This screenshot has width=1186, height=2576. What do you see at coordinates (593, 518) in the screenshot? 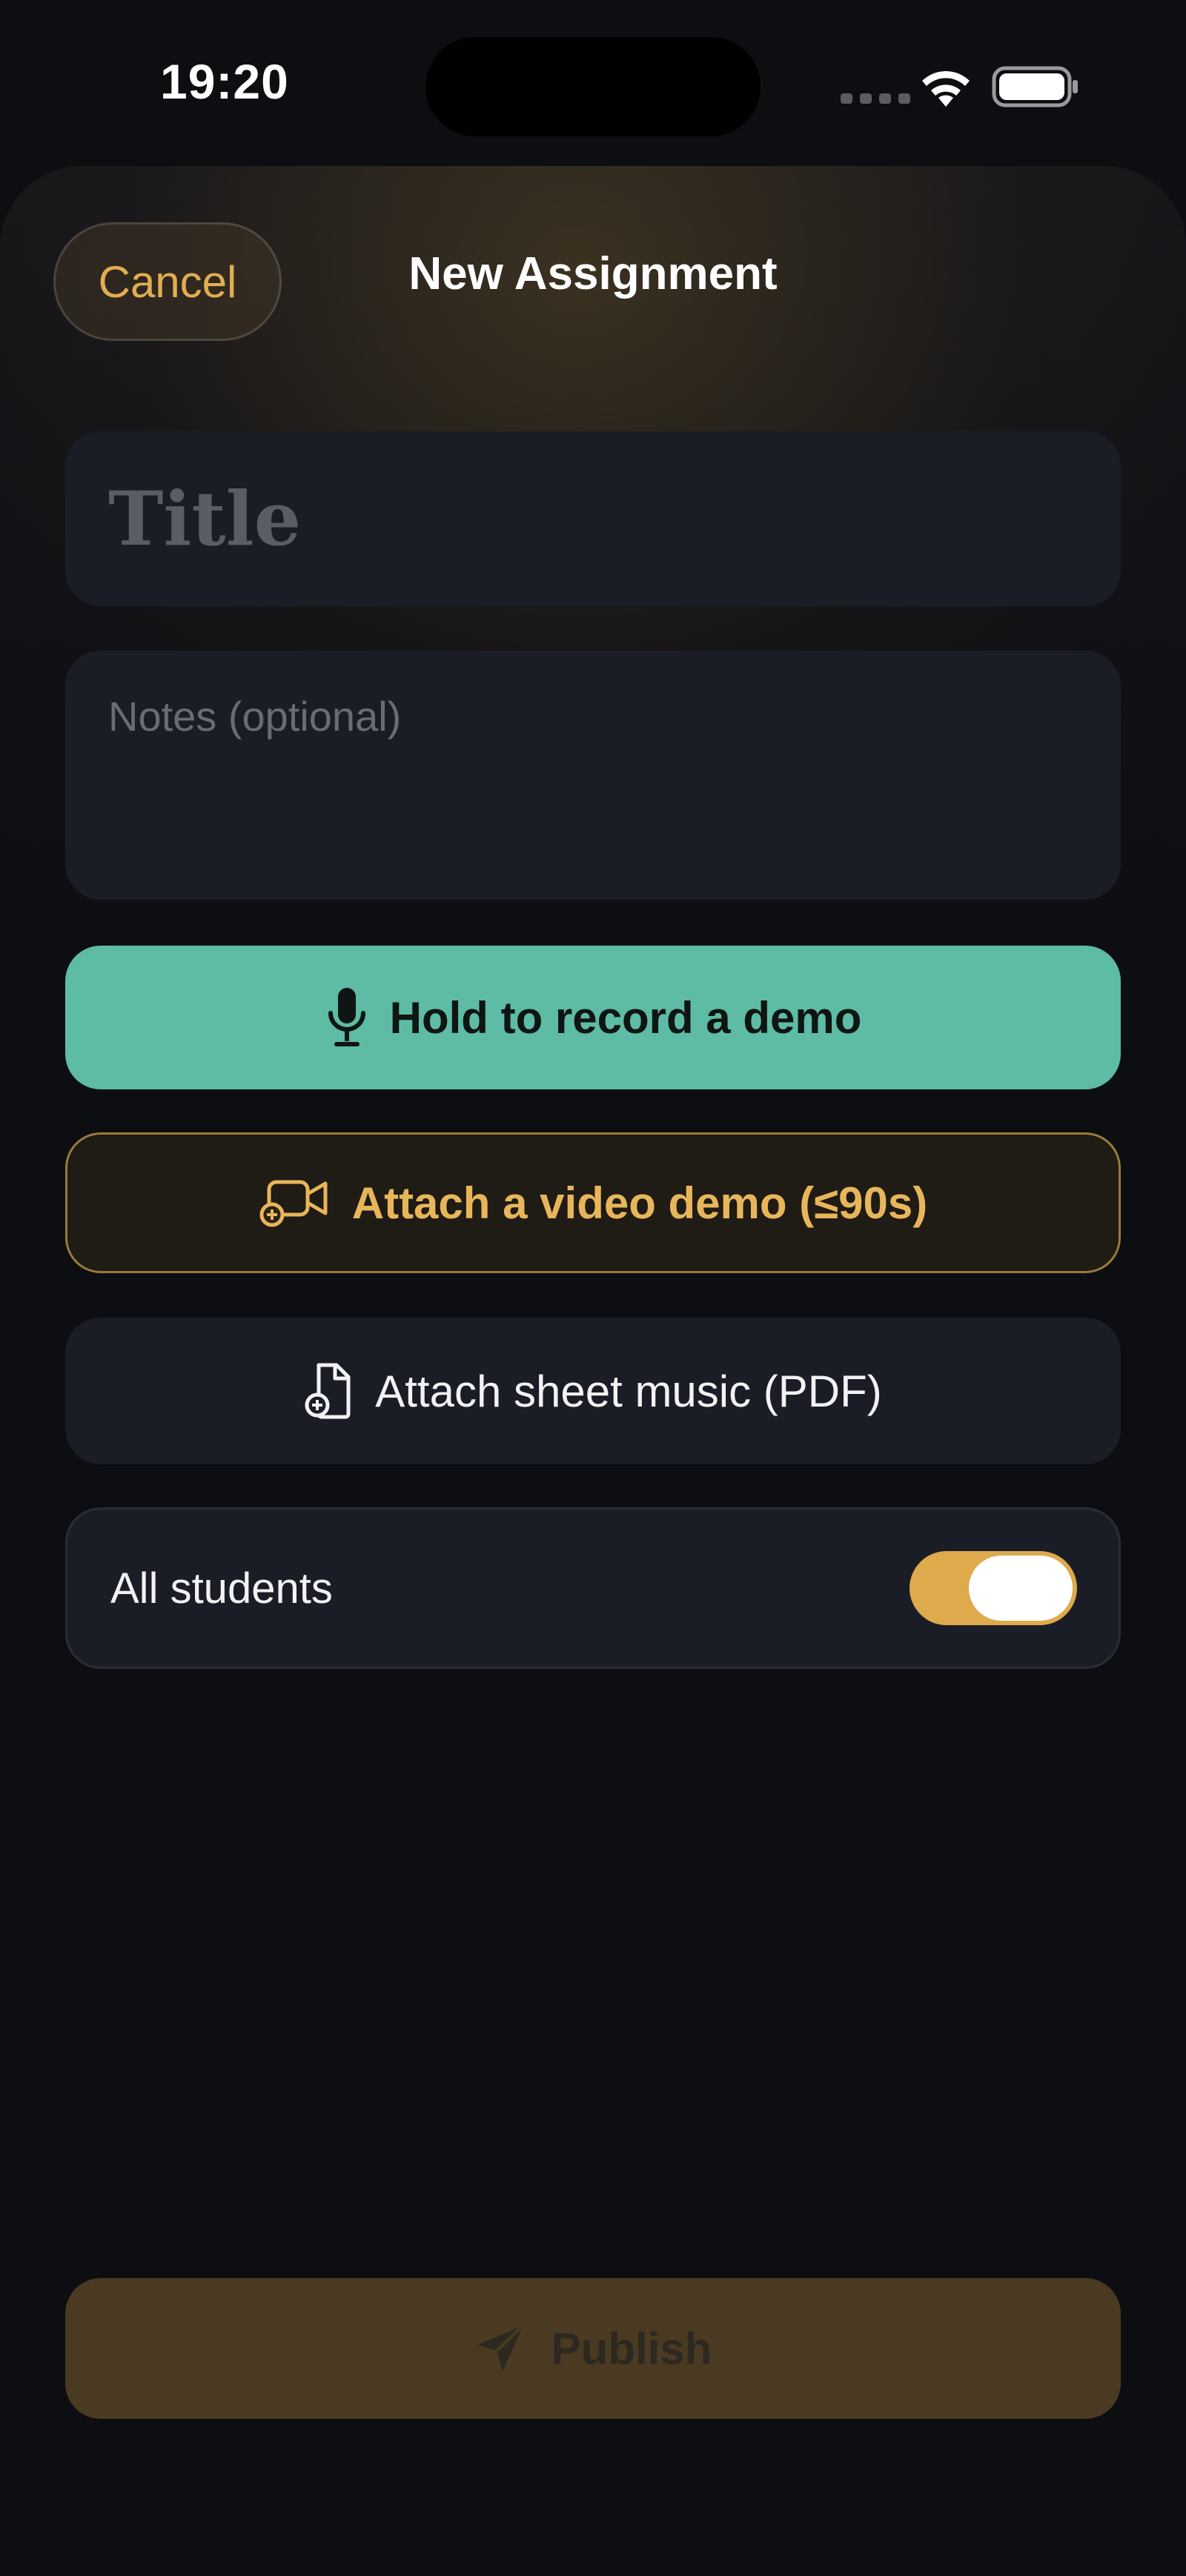
I see `title-input: Title` at bounding box center [593, 518].